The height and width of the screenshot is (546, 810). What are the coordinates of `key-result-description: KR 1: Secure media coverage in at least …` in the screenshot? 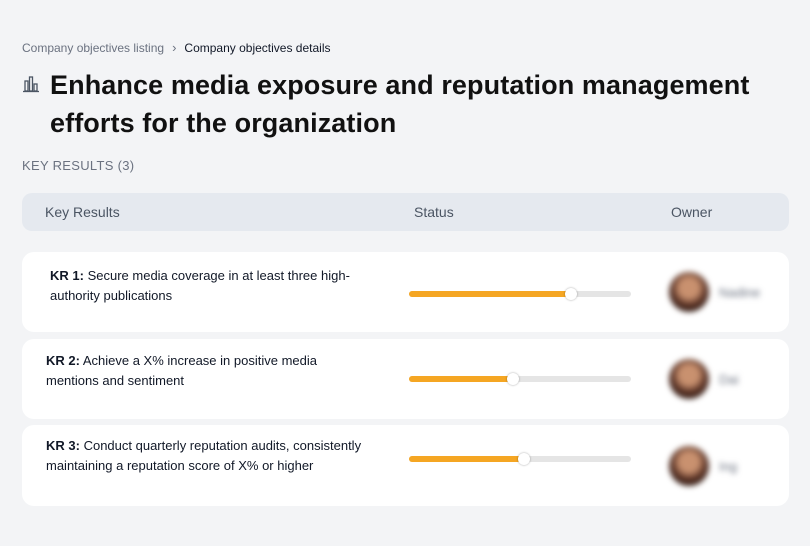 It's located at (200, 286).